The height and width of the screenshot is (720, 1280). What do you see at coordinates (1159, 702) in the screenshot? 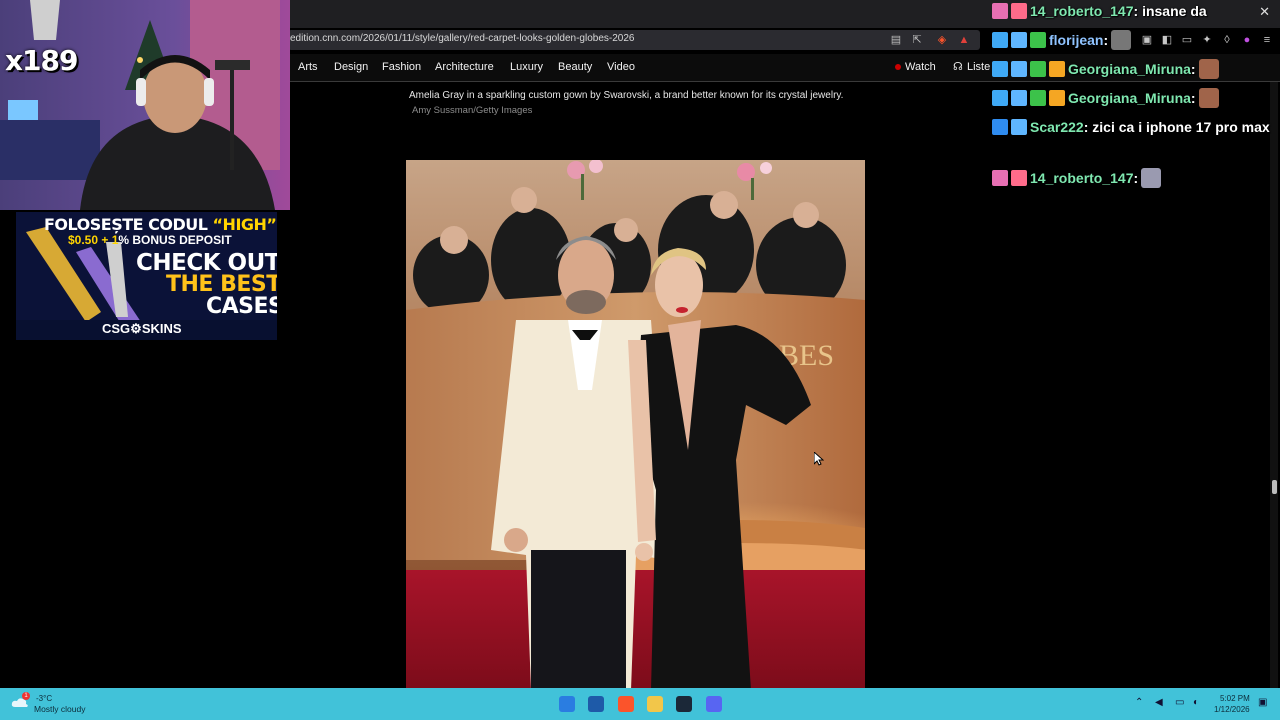
I see `speaker-icon: ◀` at bounding box center [1159, 702].